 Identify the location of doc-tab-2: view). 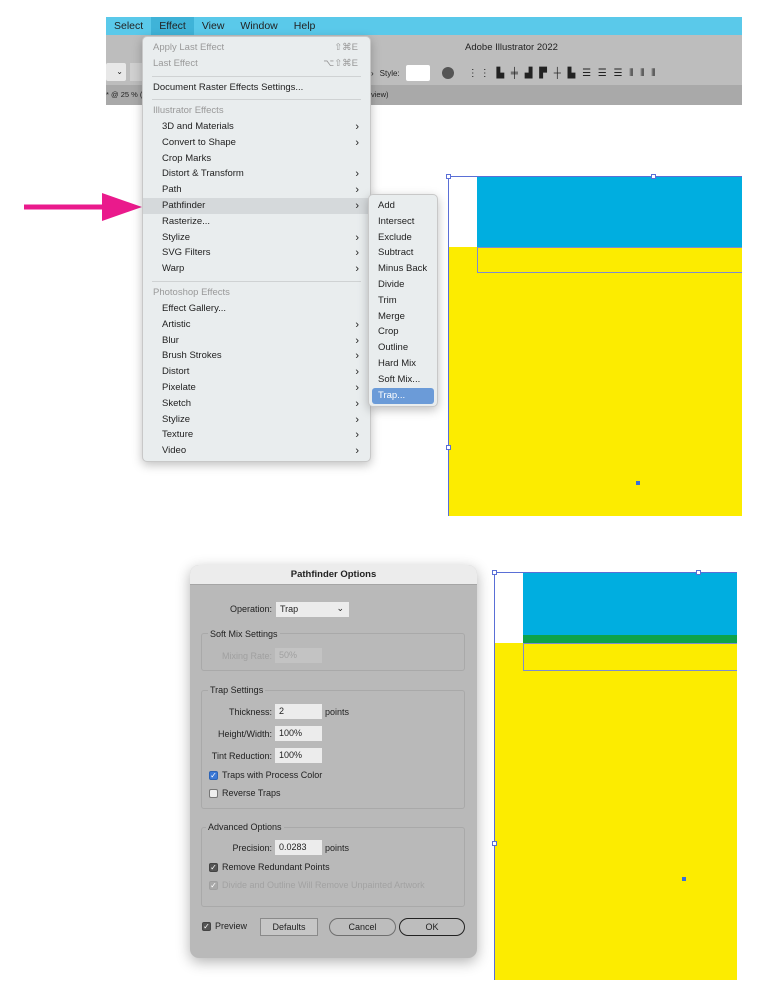
(380, 94).